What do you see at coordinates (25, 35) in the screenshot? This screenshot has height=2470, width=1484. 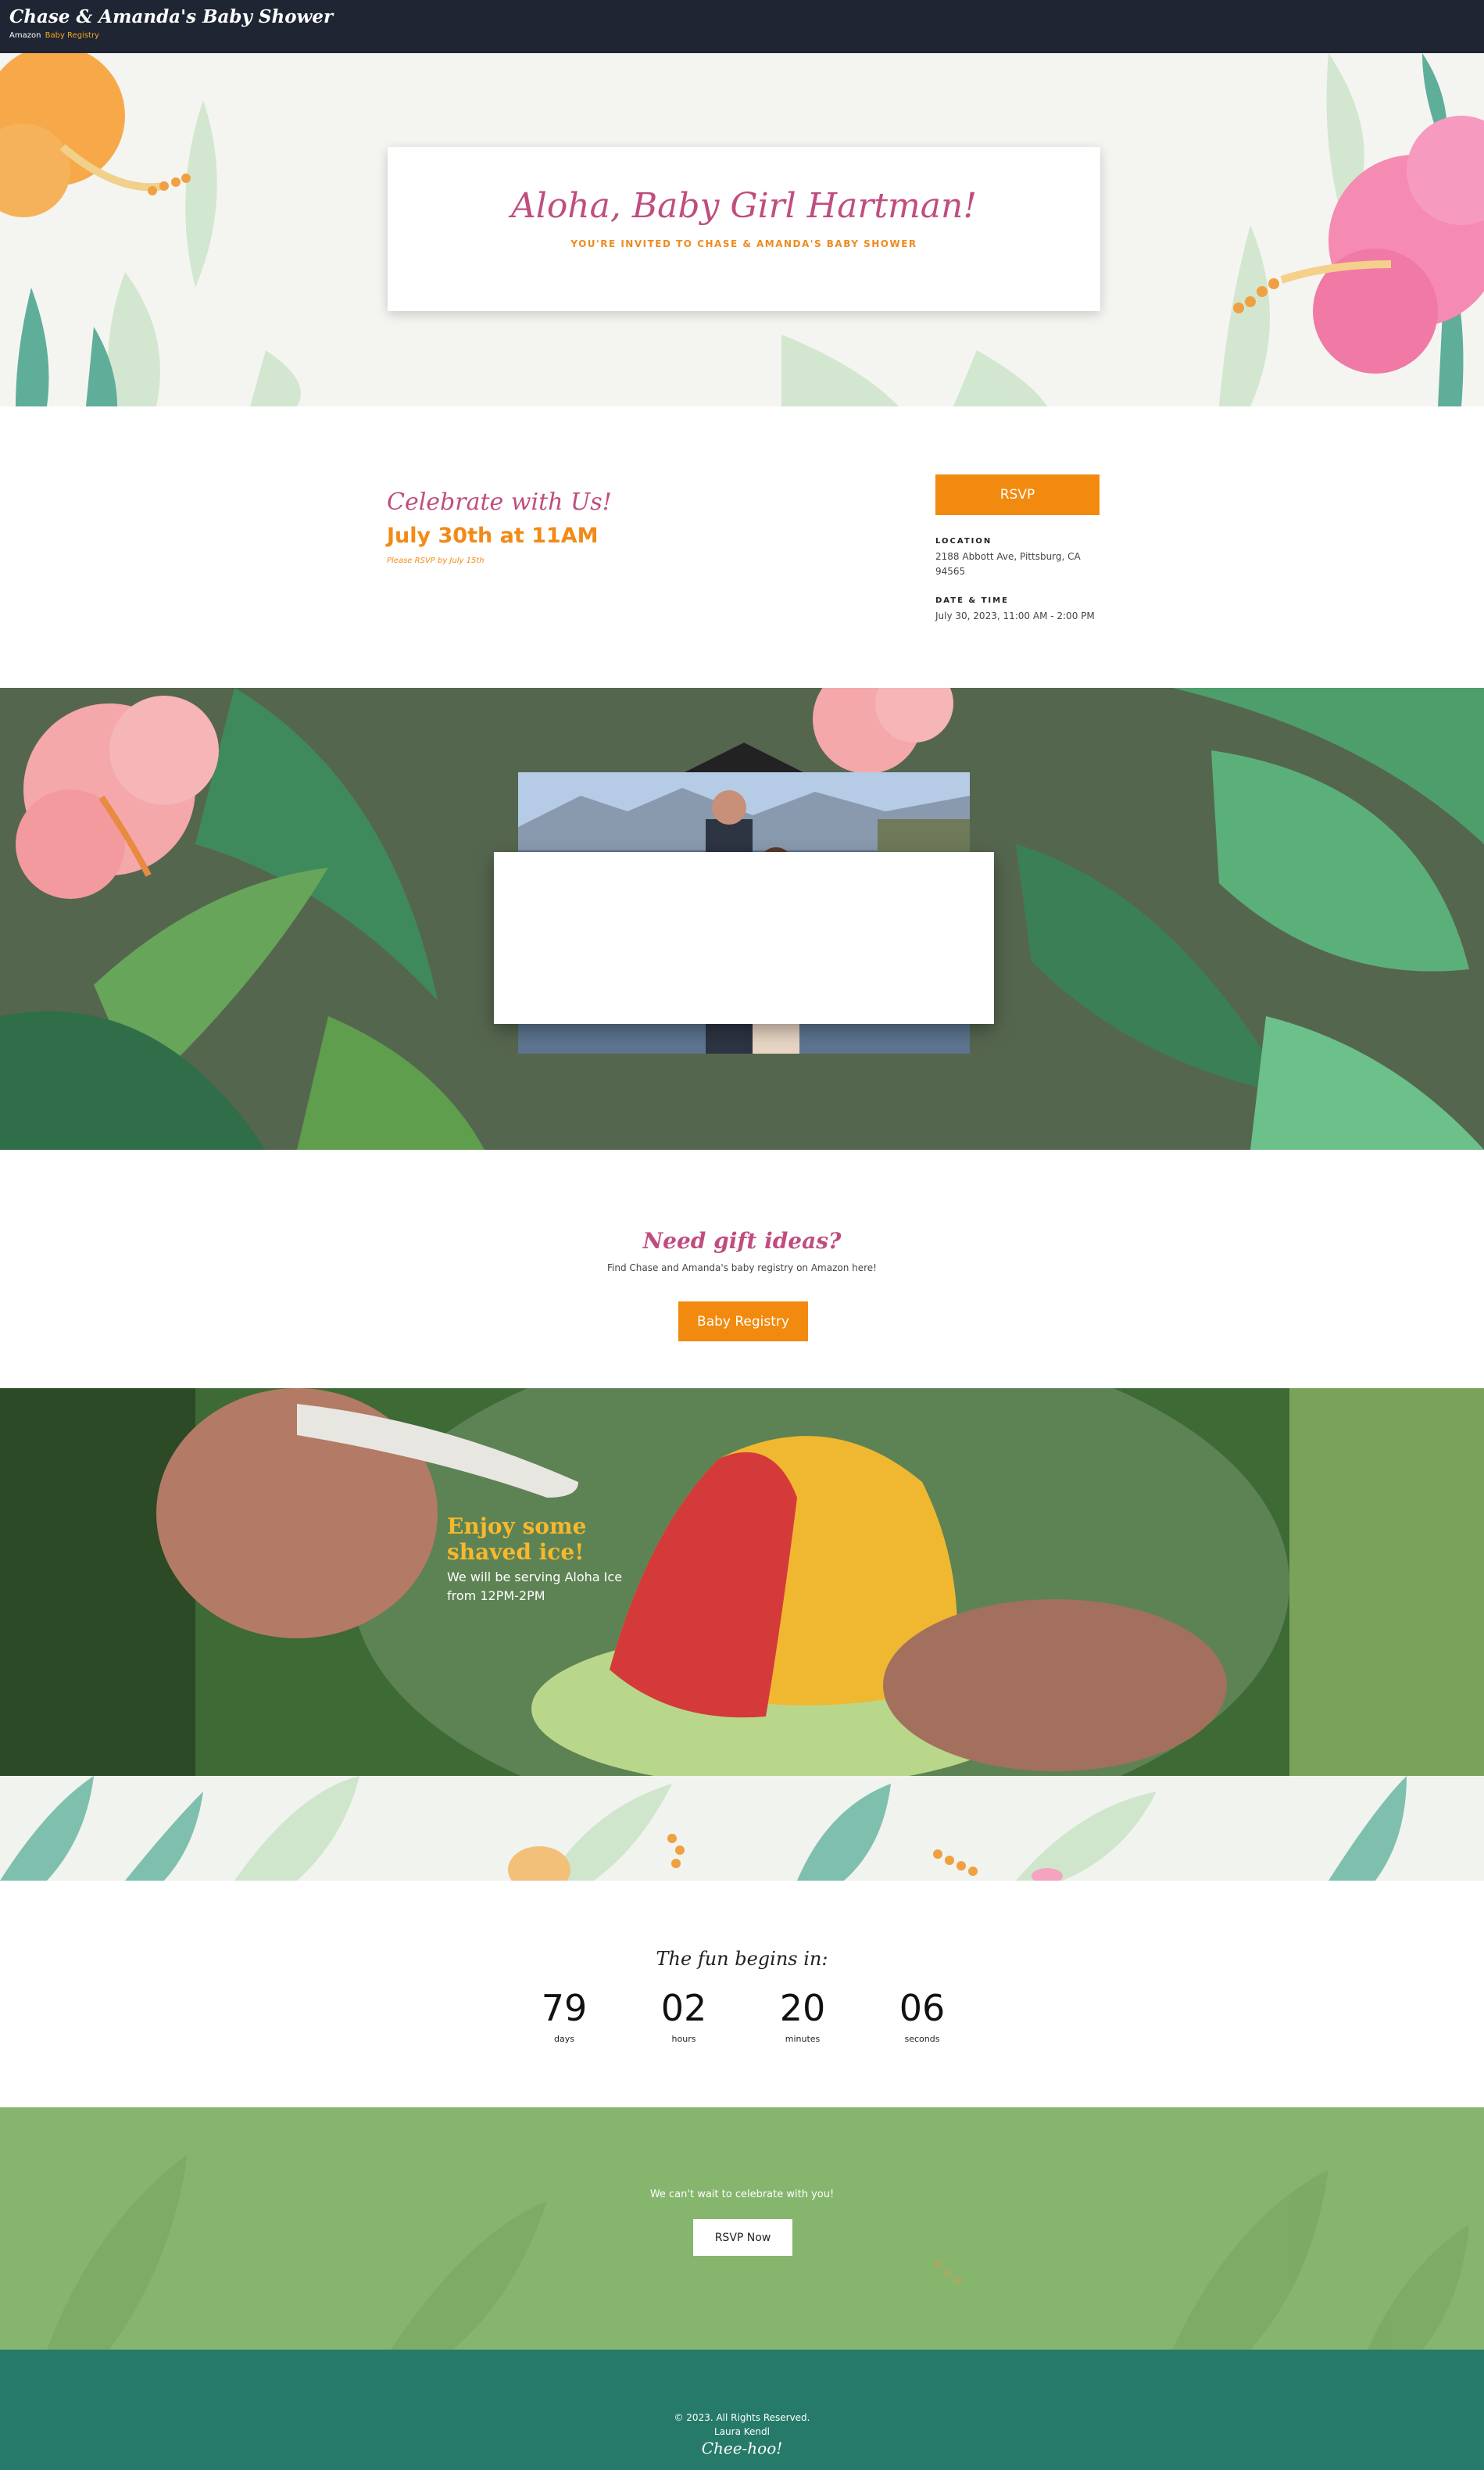 I see `header-sub-prefix: Amazon` at bounding box center [25, 35].